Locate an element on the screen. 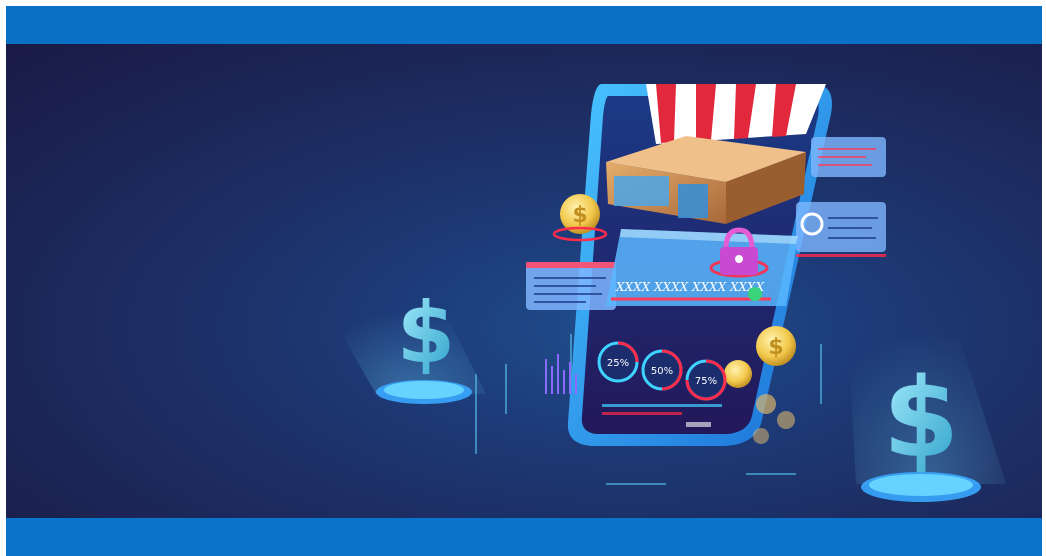  card-number-text: XXXX XXXX XXXX XXXX is located at coordinates (690, 287).